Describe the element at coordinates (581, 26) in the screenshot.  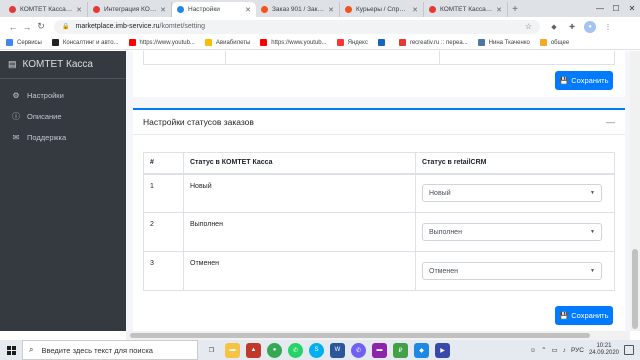
I see `toolbar-actions: ◆ ✚ ● ⋮` at that location.